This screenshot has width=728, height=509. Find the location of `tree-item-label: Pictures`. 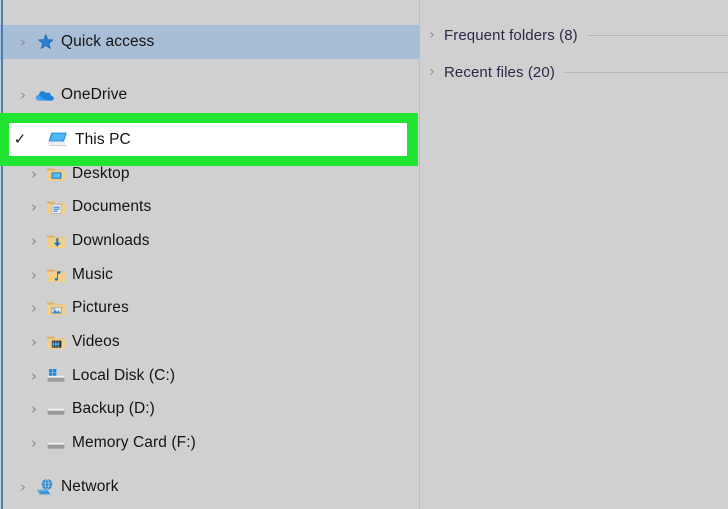

tree-item-label: Pictures is located at coordinates (100, 307).